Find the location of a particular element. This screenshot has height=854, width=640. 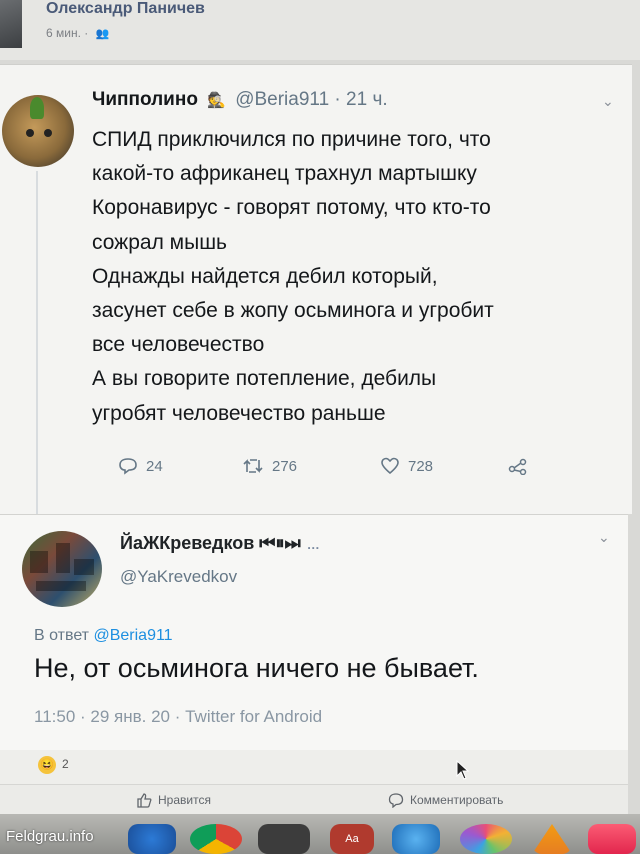

tweet-line: какой-то африканец трахнул мартышку is located at coordinates (284, 174).